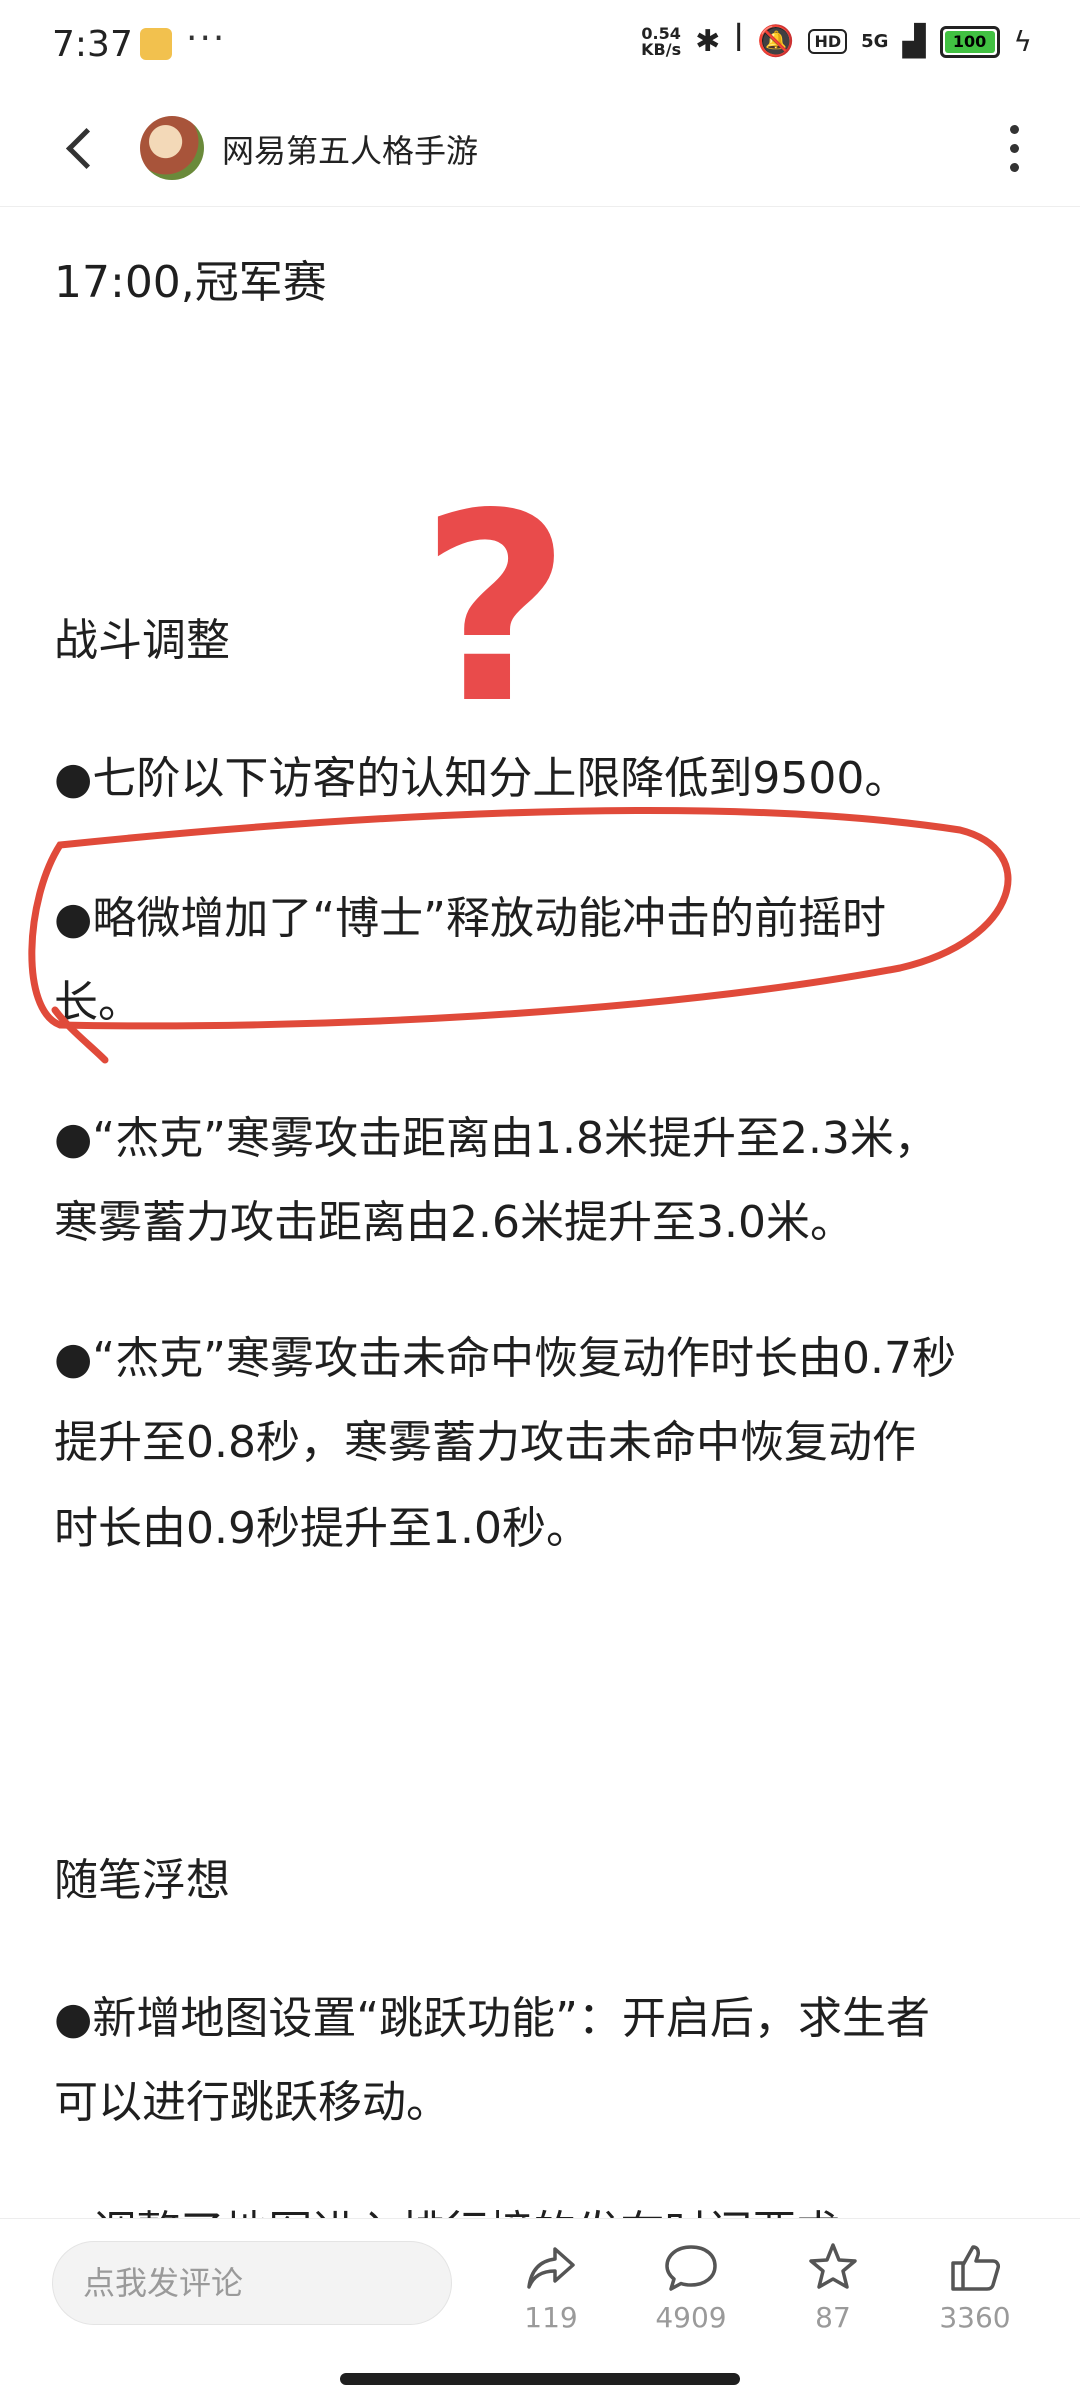 The width and height of the screenshot is (1080, 2401). What do you see at coordinates (496, 1138) in the screenshot?
I see `article-item-3-line1: ●“杰克”寒雾攻击距离由1.8米提升至2.3米，` at bounding box center [496, 1138].